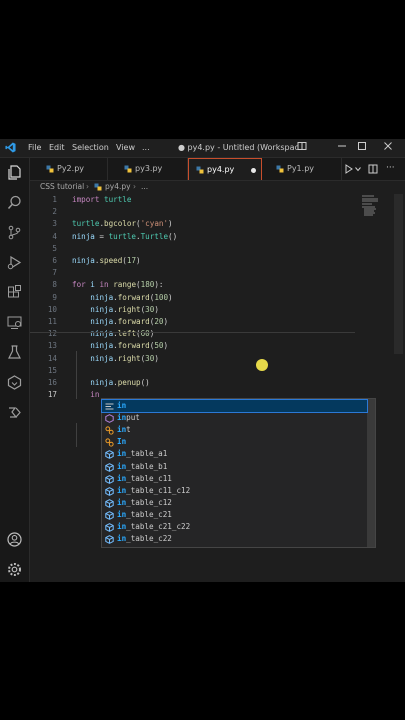 Image resolution: width=405 pixels, height=720 pixels. What do you see at coordinates (118, 284) in the screenshot?
I see `code-line: for i in range(180):` at bounding box center [118, 284].